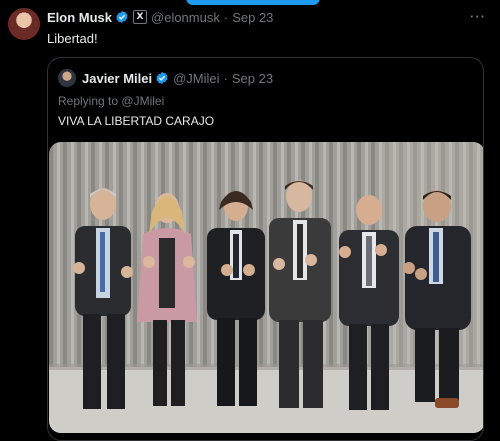  I want to click on post-date: Sep 23, so click(252, 17).